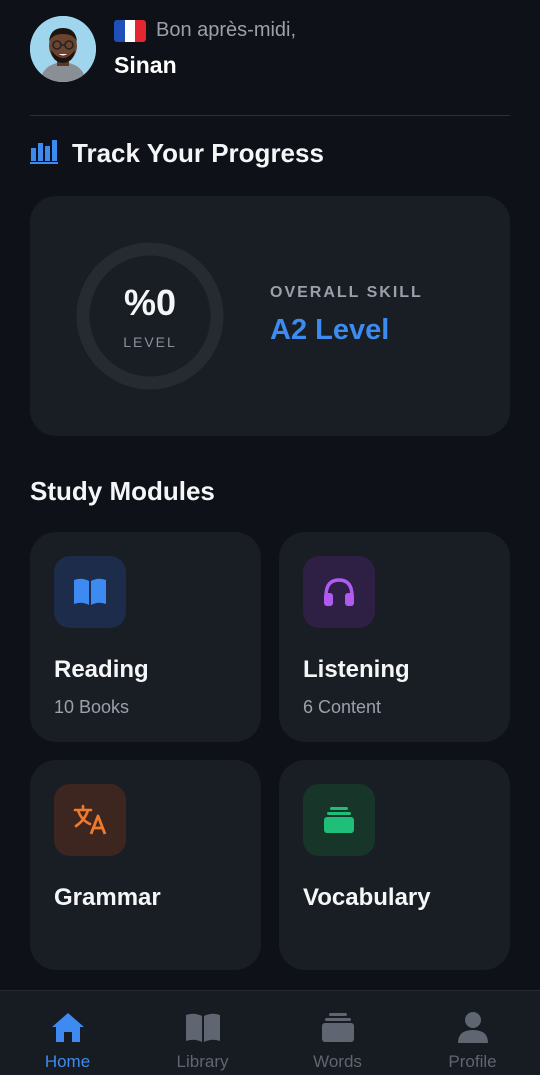 The height and width of the screenshot is (1075, 540). I want to click on module-subtitle: 10 Books, so click(92, 707).